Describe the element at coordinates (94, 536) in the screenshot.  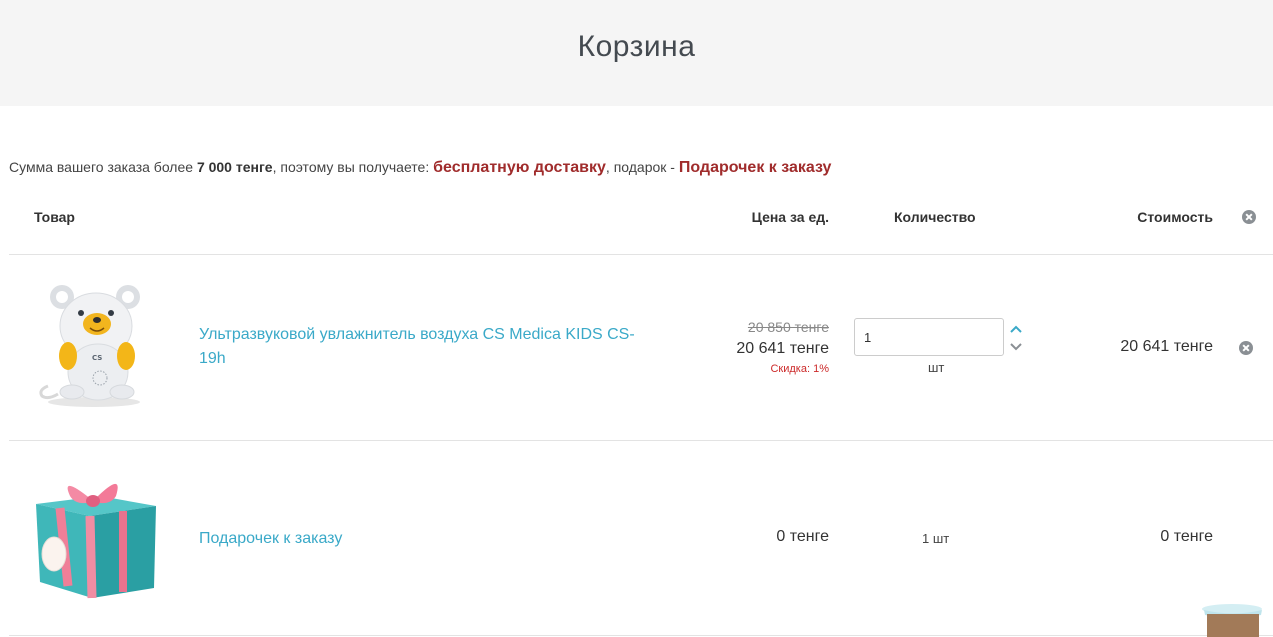
I see `gift-box-image` at that location.